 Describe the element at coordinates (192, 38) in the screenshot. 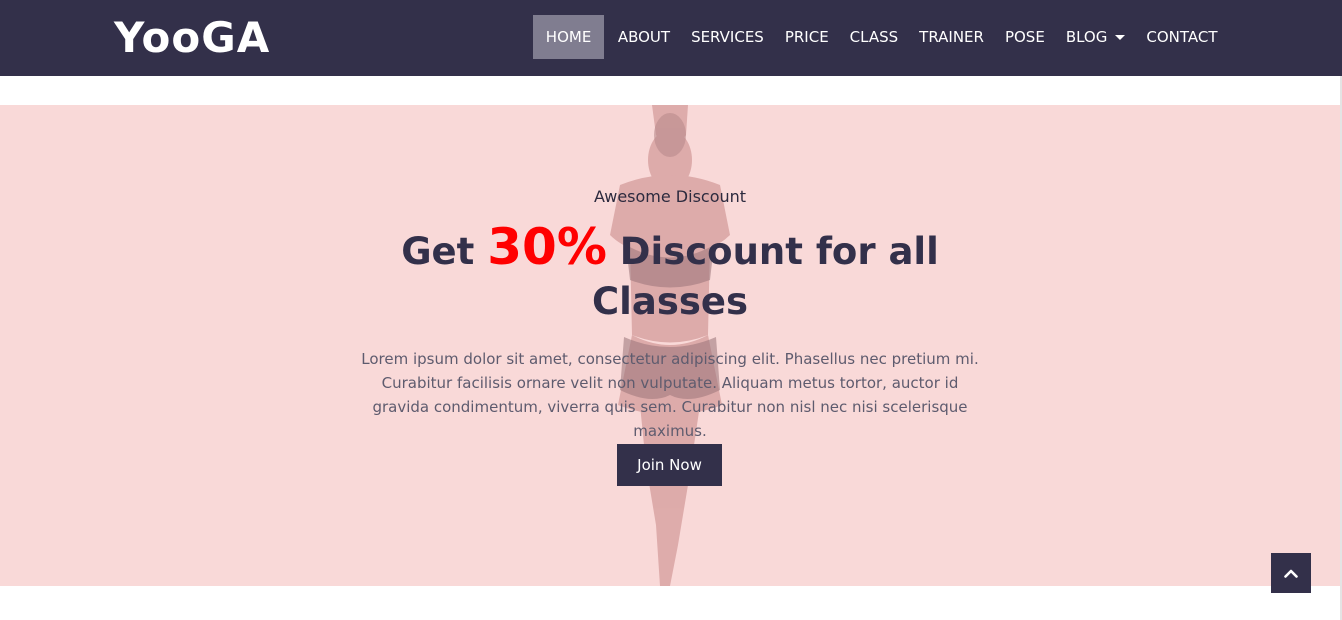

I see `site-logo: YooGA` at that location.